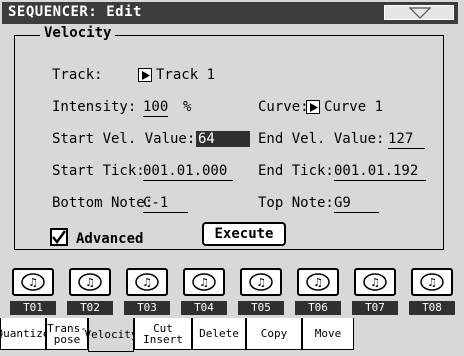  What do you see at coordinates (356, 204) in the screenshot?
I see `top-note-field: G9` at bounding box center [356, 204].